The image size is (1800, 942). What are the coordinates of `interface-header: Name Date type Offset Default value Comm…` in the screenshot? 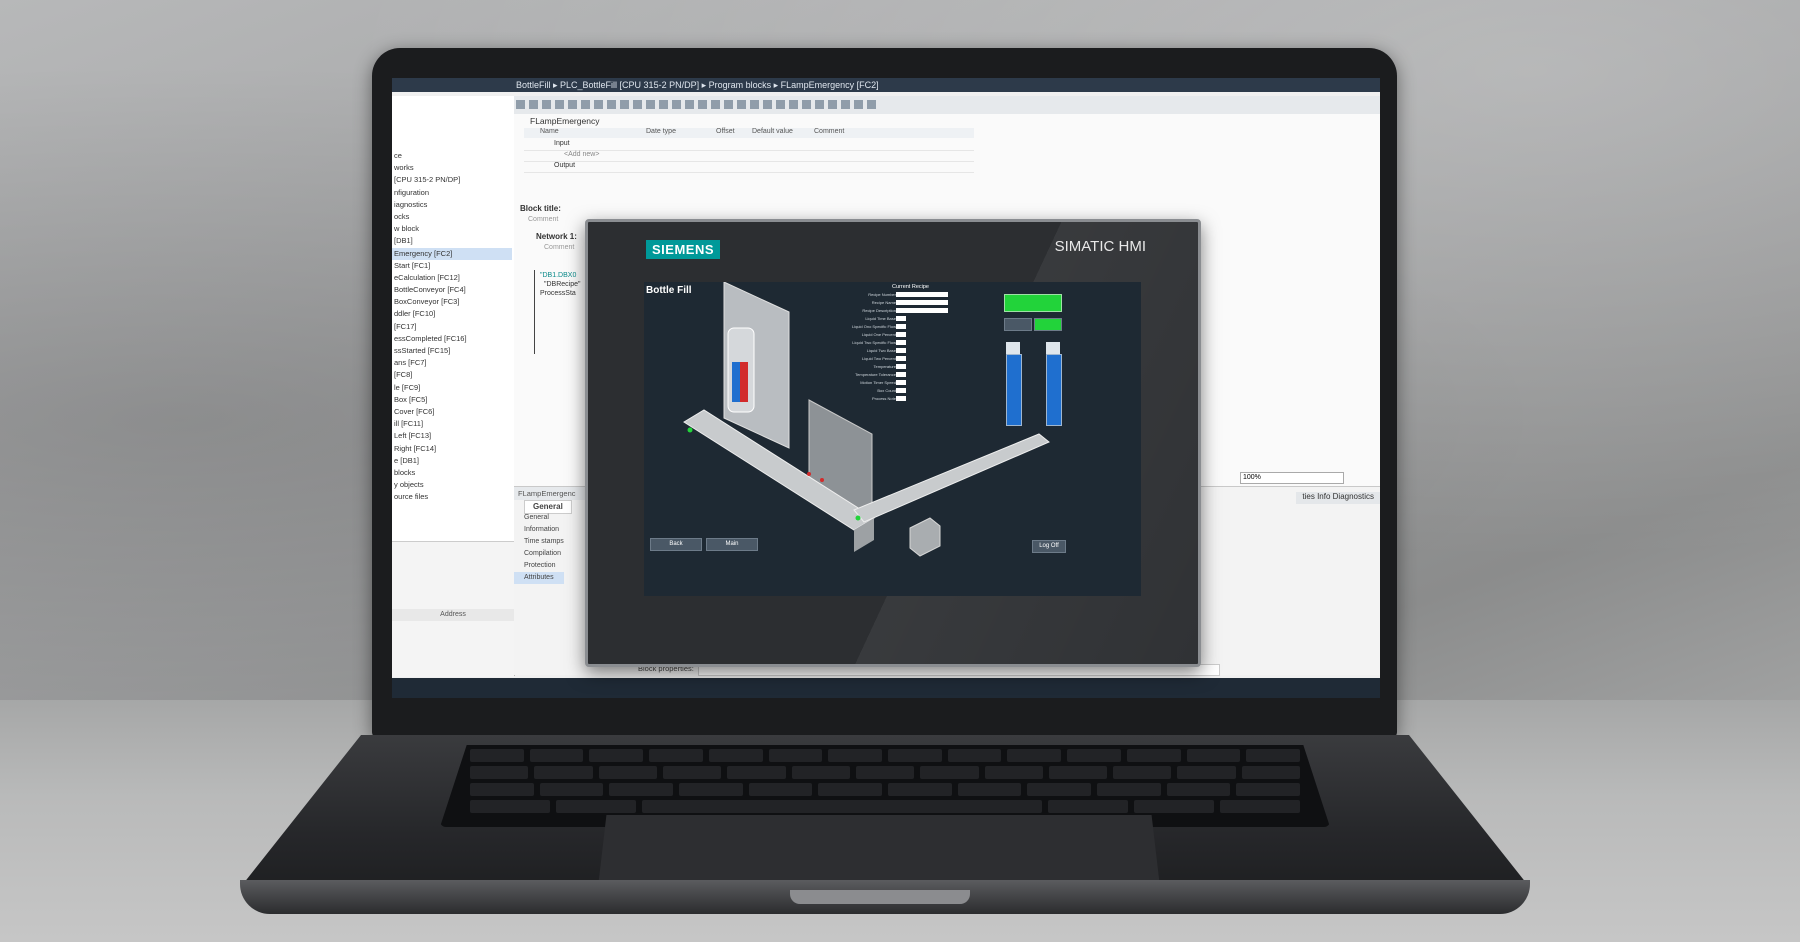 It's located at (749, 133).